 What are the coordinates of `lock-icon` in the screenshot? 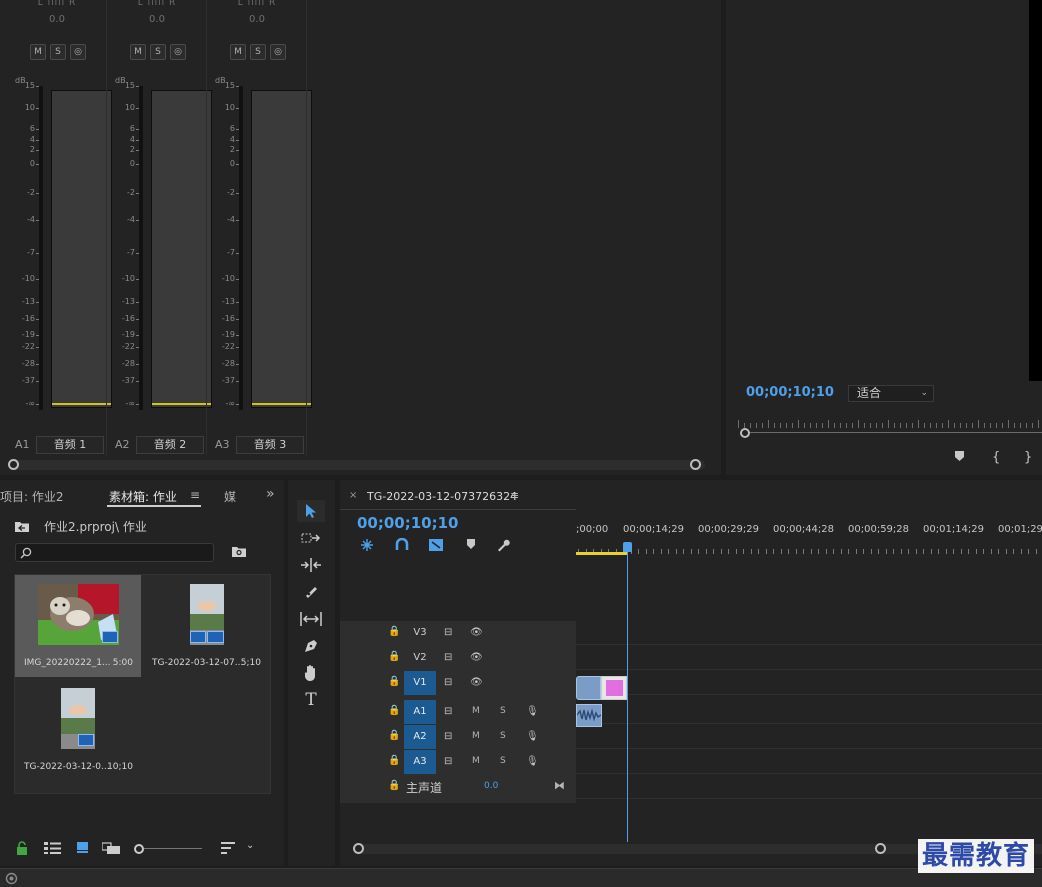 It's located at (22, 848).